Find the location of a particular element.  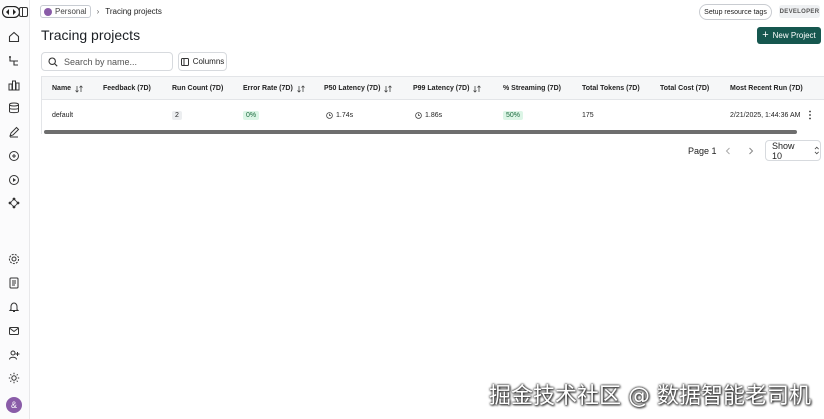

columns-icon is located at coordinates (184, 61).